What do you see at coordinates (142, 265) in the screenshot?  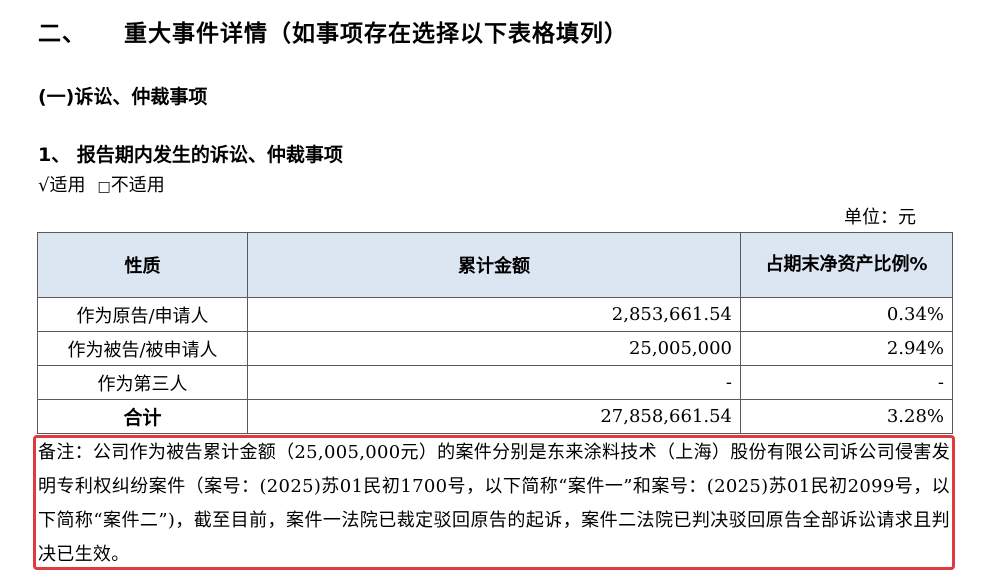 I see `header-nature: 性质` at bounding box center [142, 265].